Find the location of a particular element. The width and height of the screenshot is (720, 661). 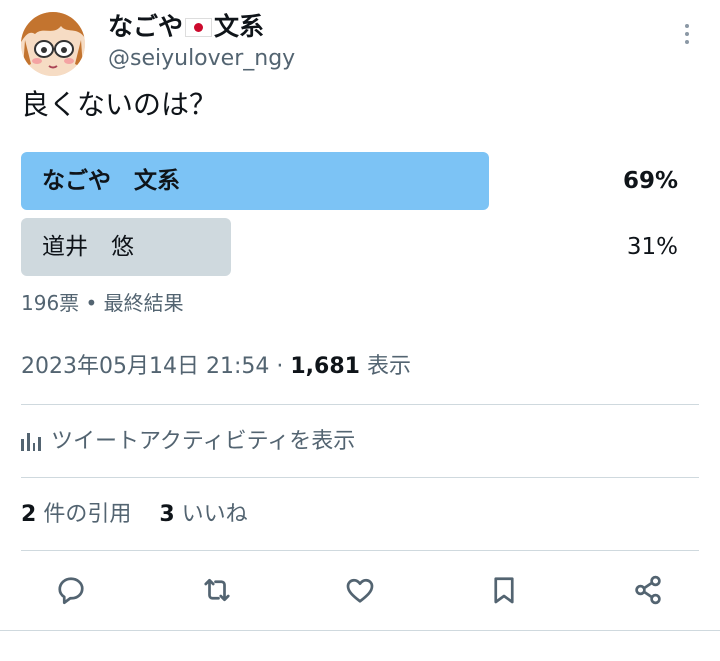

poll-option-percent: 31% is located at coordinates (652, 247).